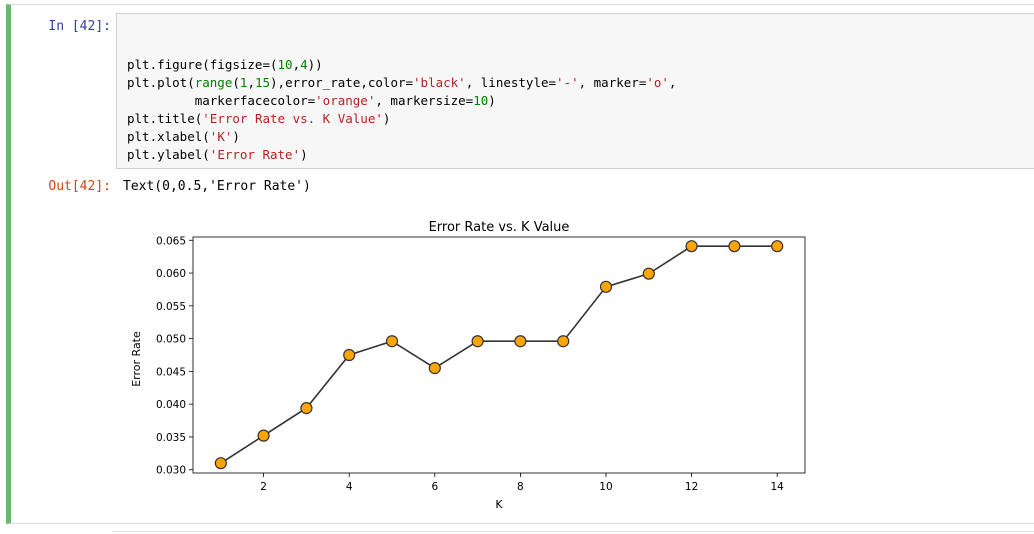  Describe the element at coordinates (171, 241) in the screenshot. I see `y-tick-label: 0.065` at that location.